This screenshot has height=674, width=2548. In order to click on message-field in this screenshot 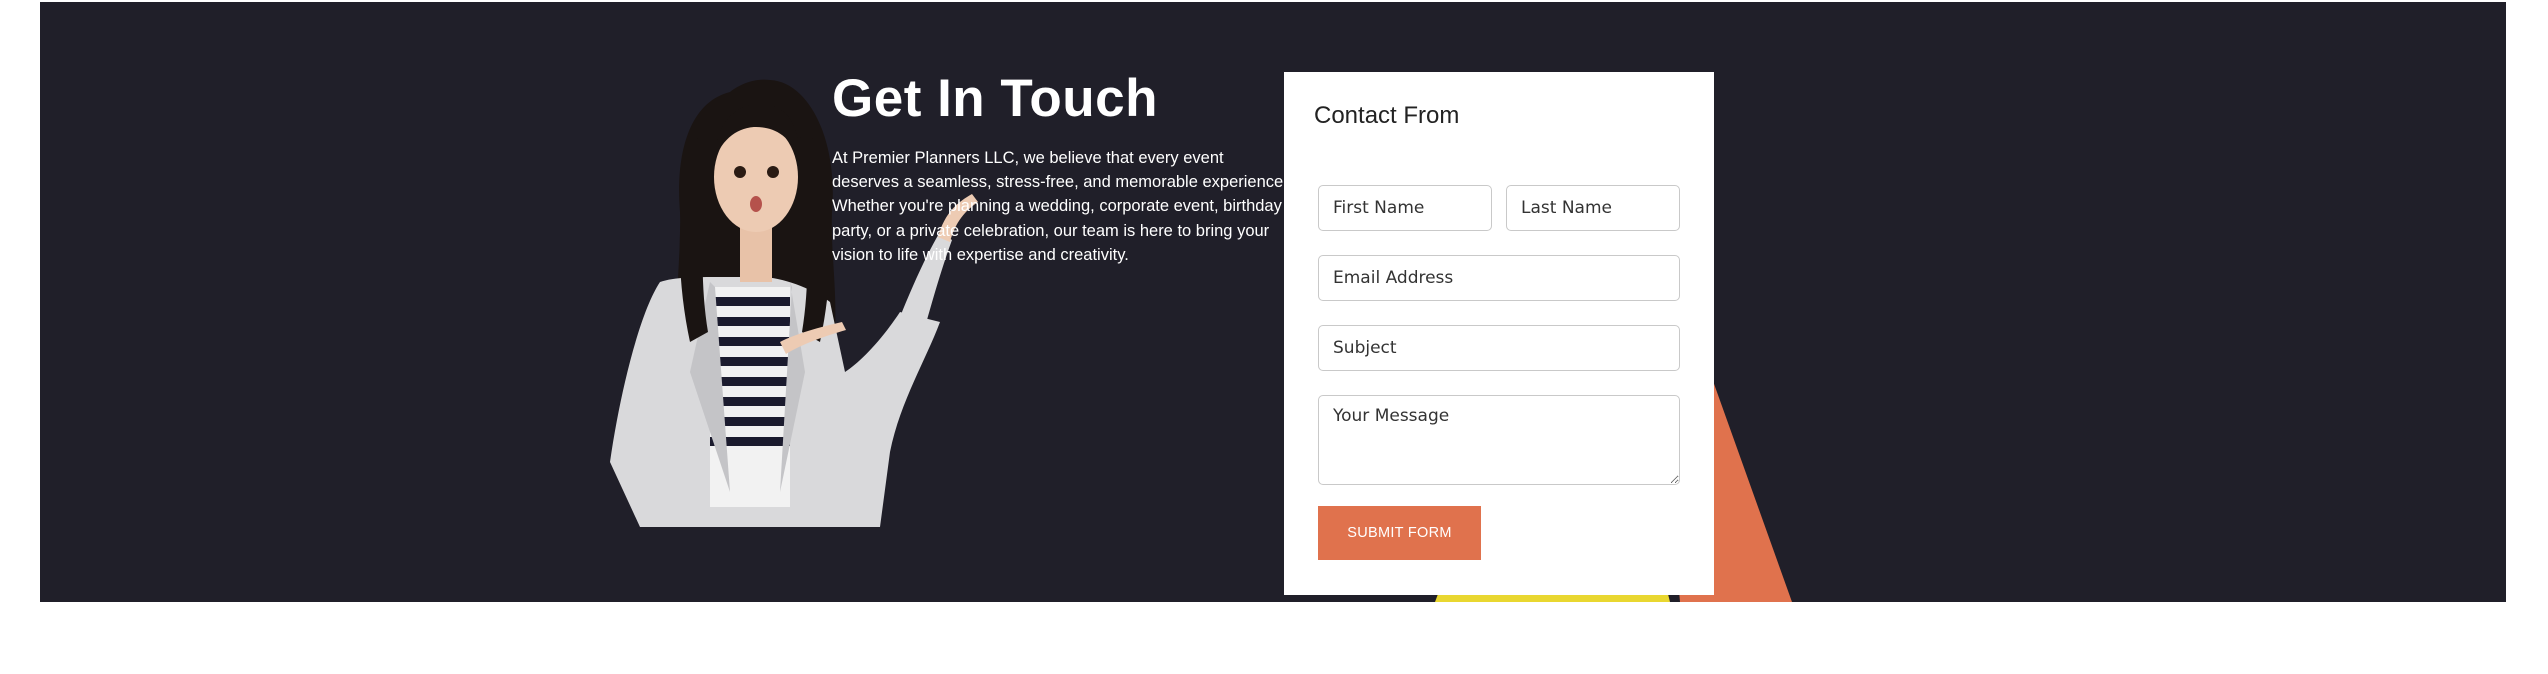, I will do `click(1499, 440)`.